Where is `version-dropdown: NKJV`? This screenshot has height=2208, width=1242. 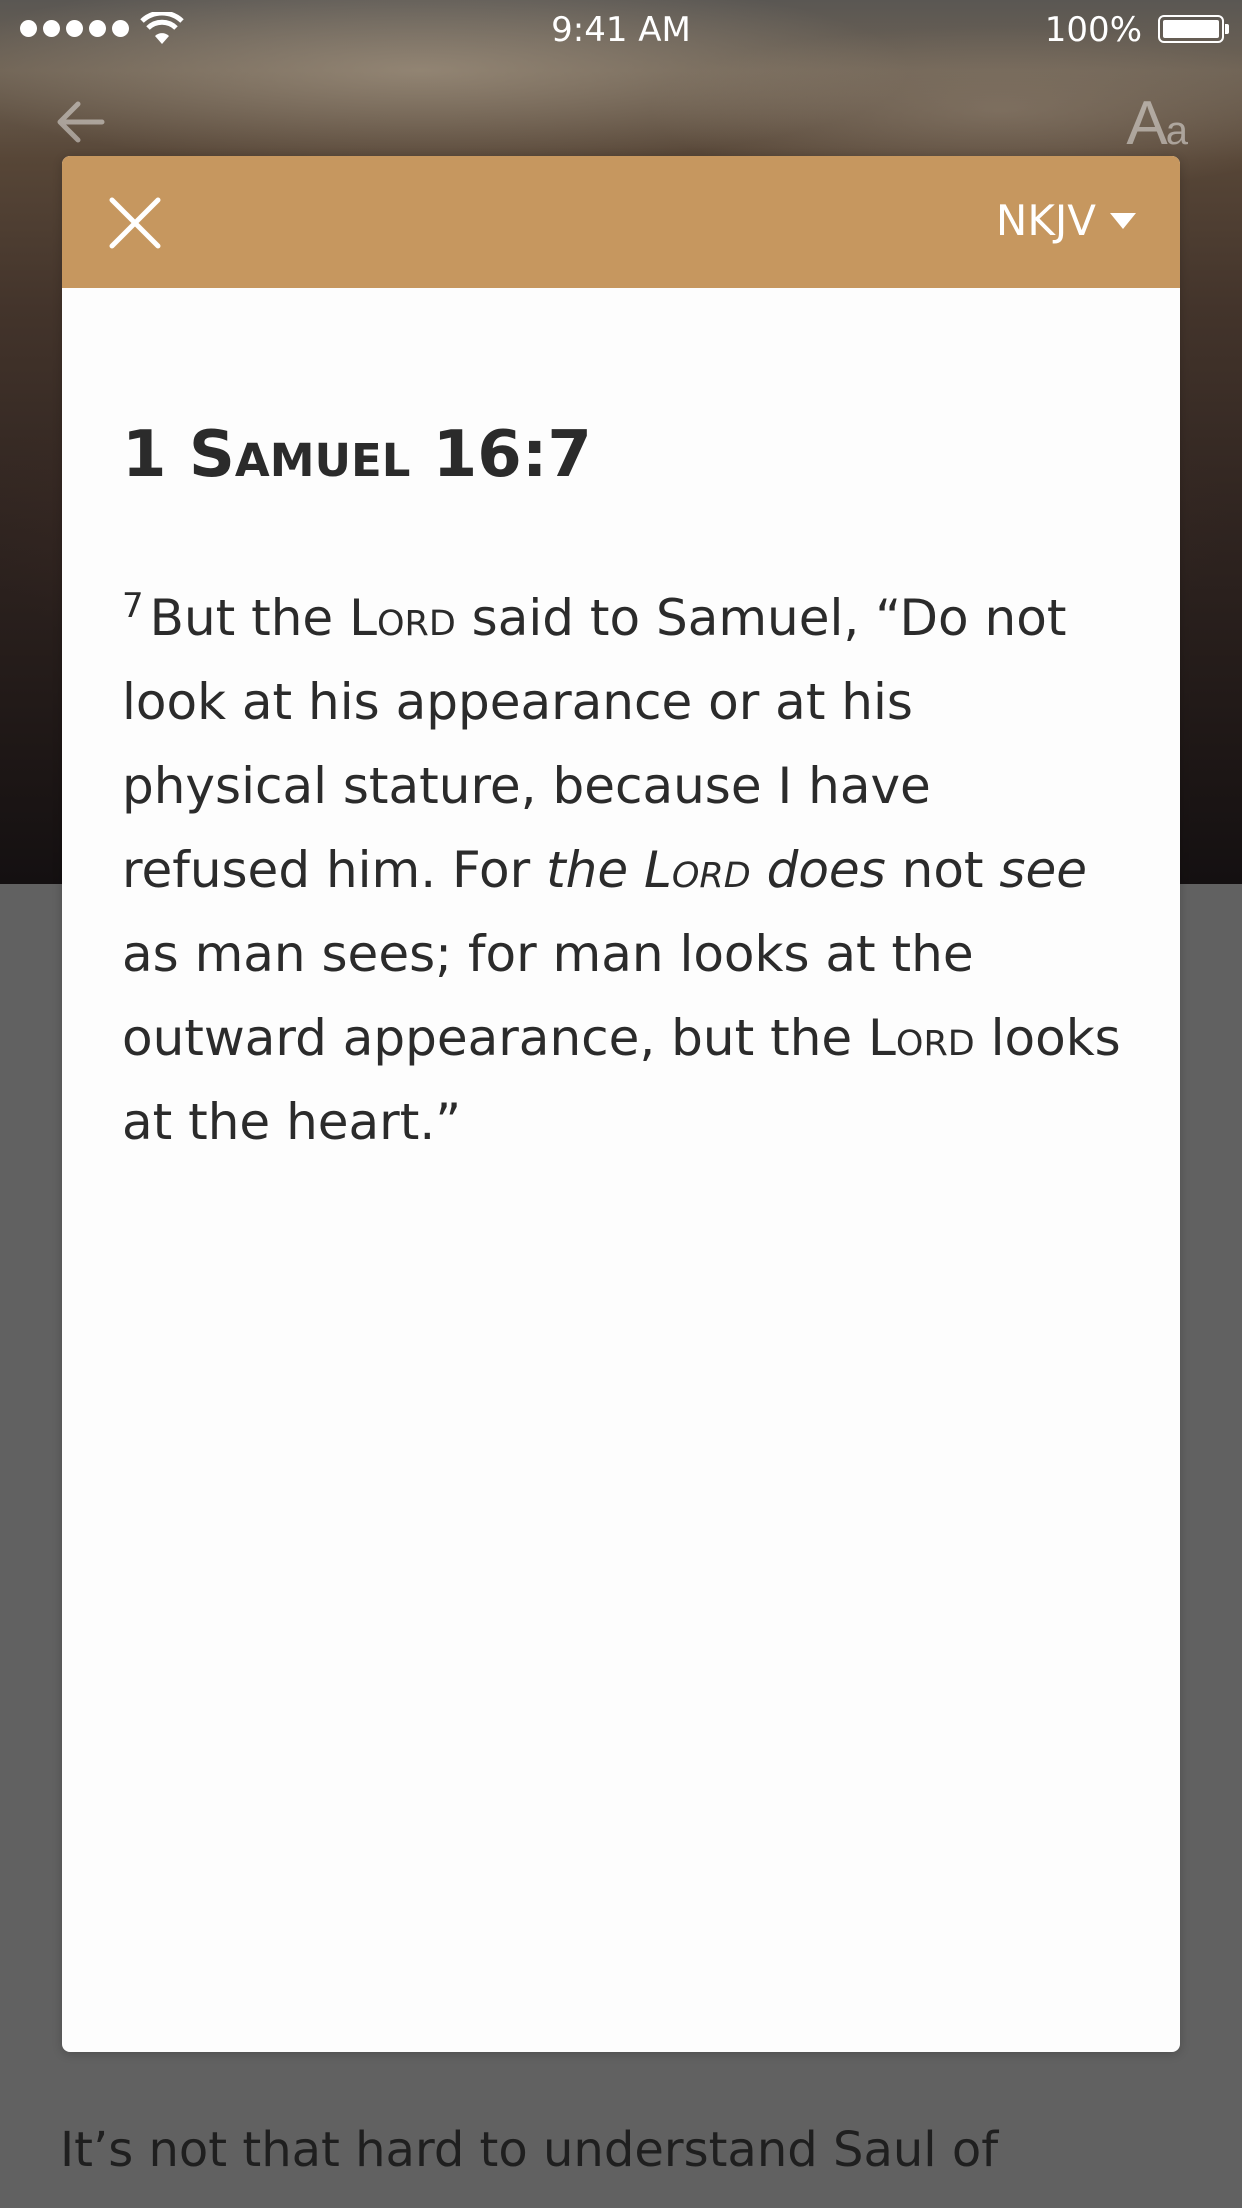 version-dropdown: NKJV is located at coordinates (1066, 220).